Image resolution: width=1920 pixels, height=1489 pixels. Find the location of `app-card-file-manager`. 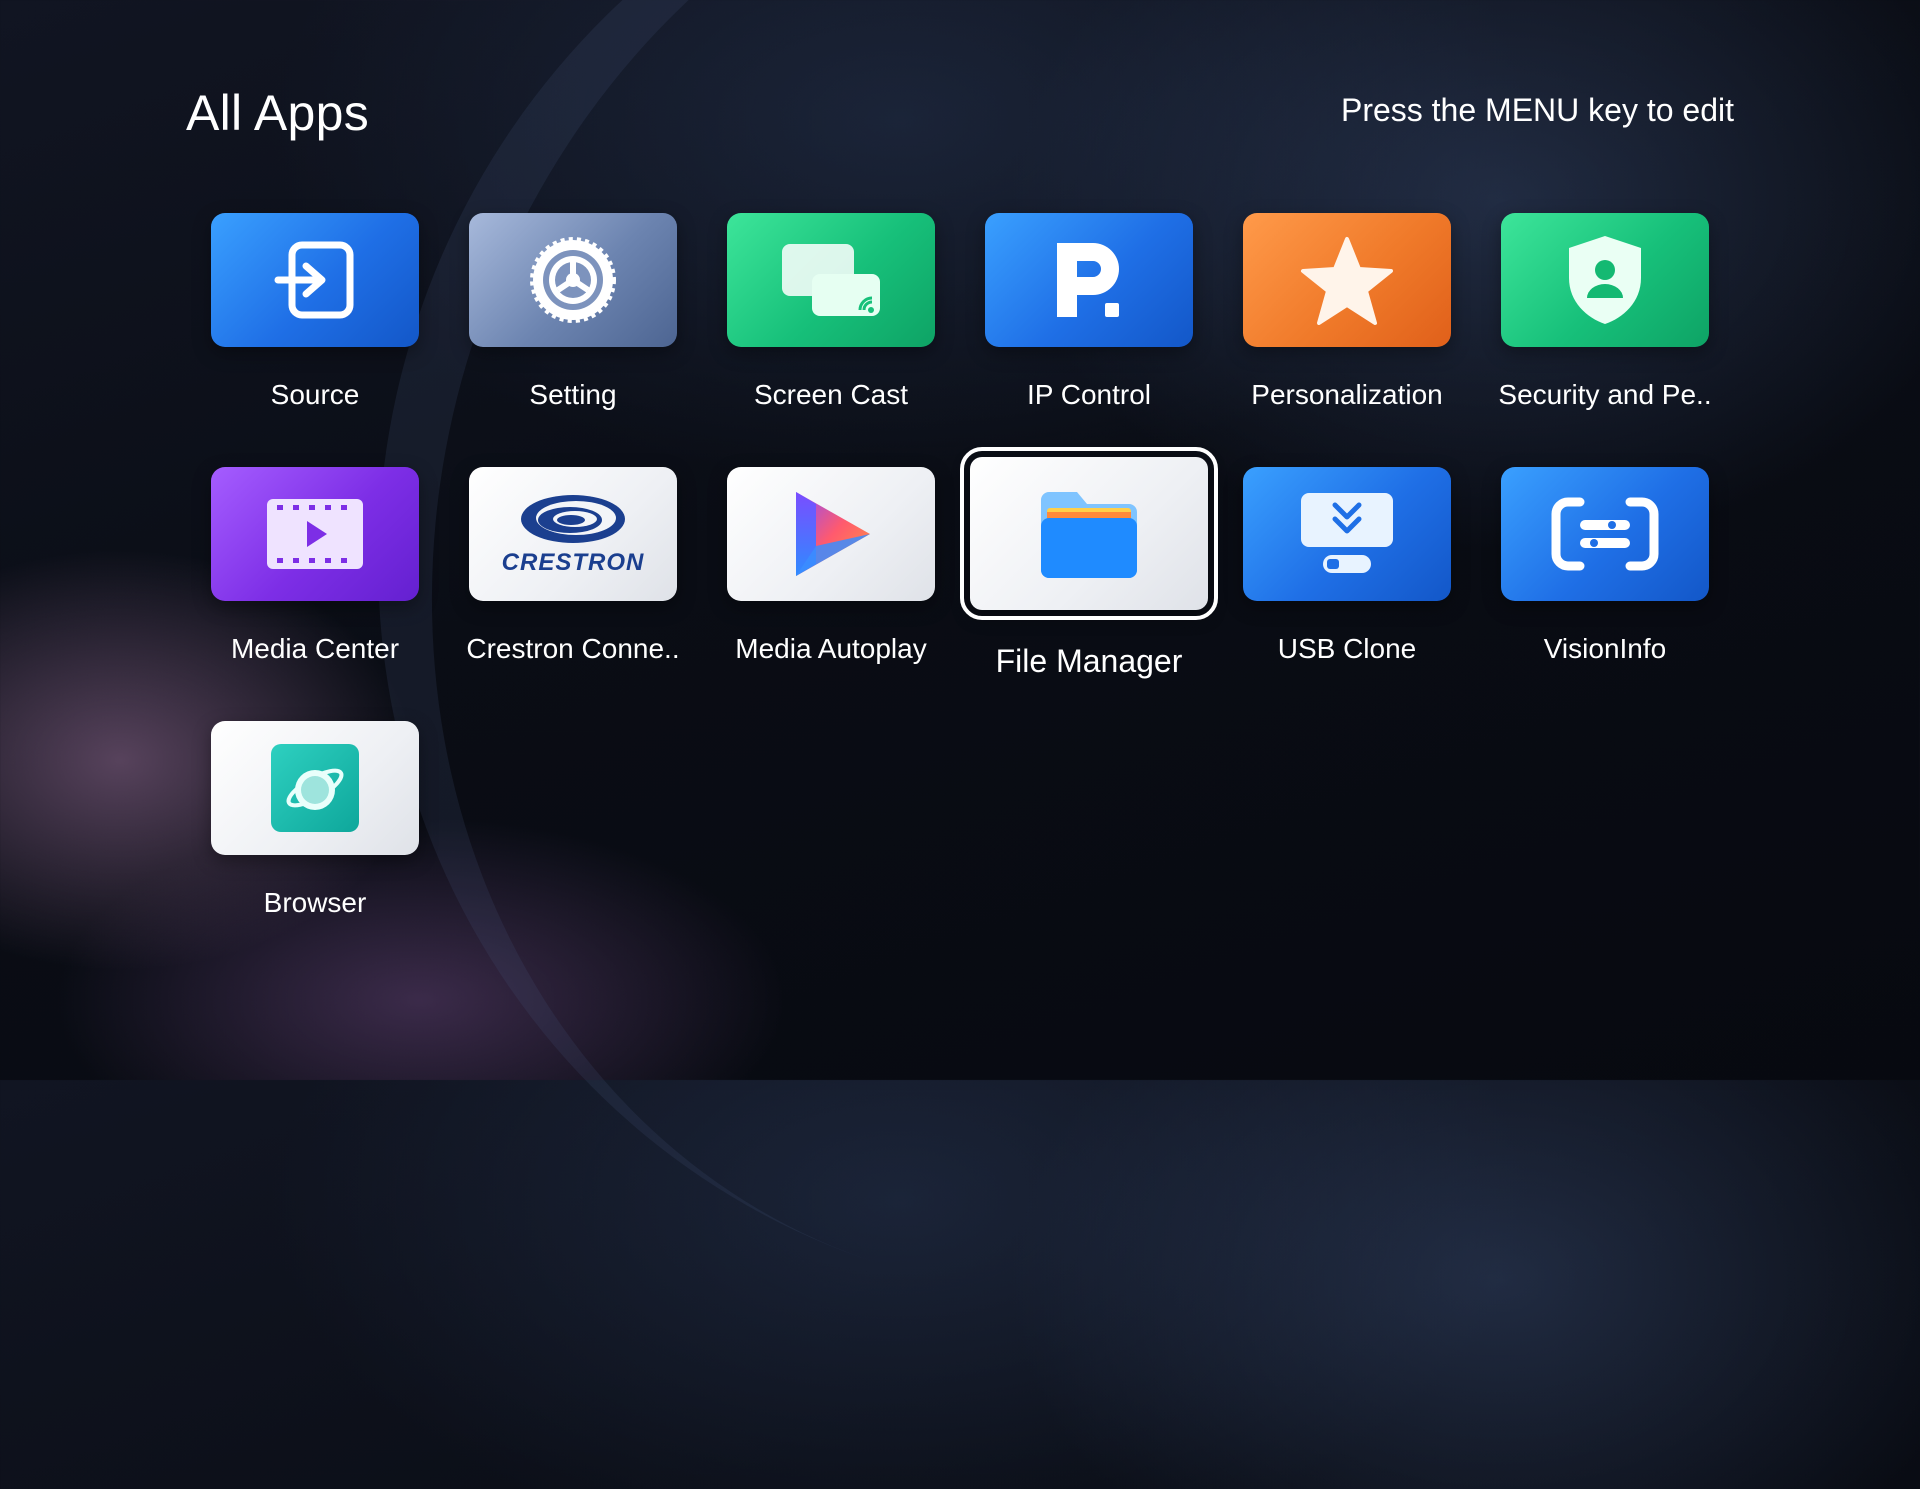

app-card-file-manager is located at coordinates (1089, 533).